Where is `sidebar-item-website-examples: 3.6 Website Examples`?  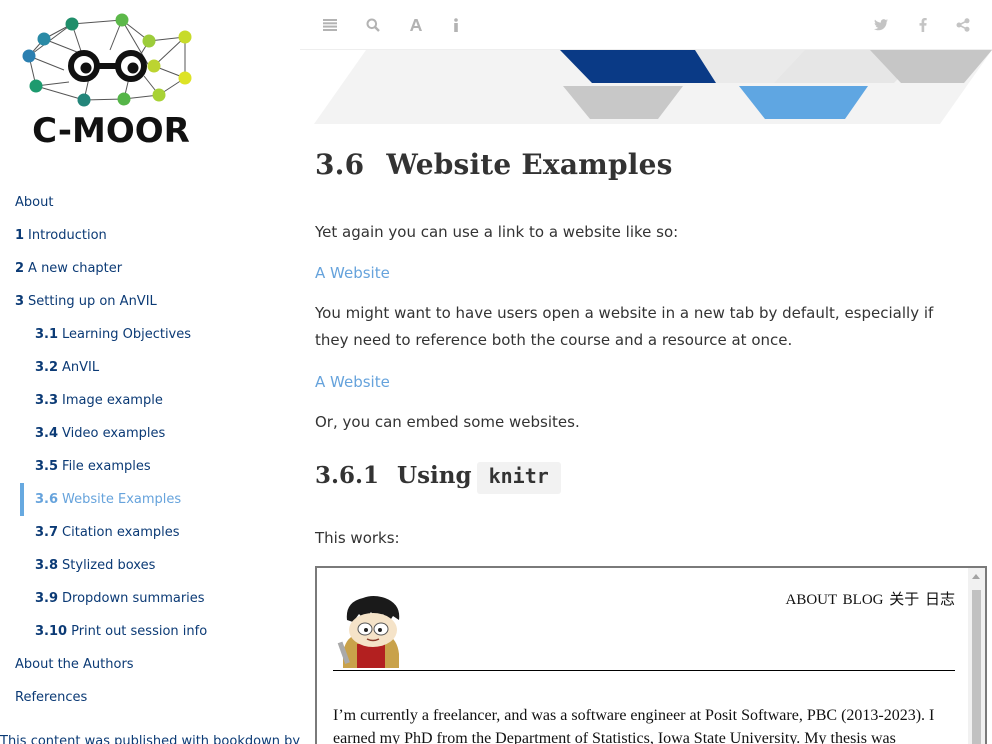
sidebar-item-website-examples: 3.6 Website Examples is located at coordinates (150, 499).